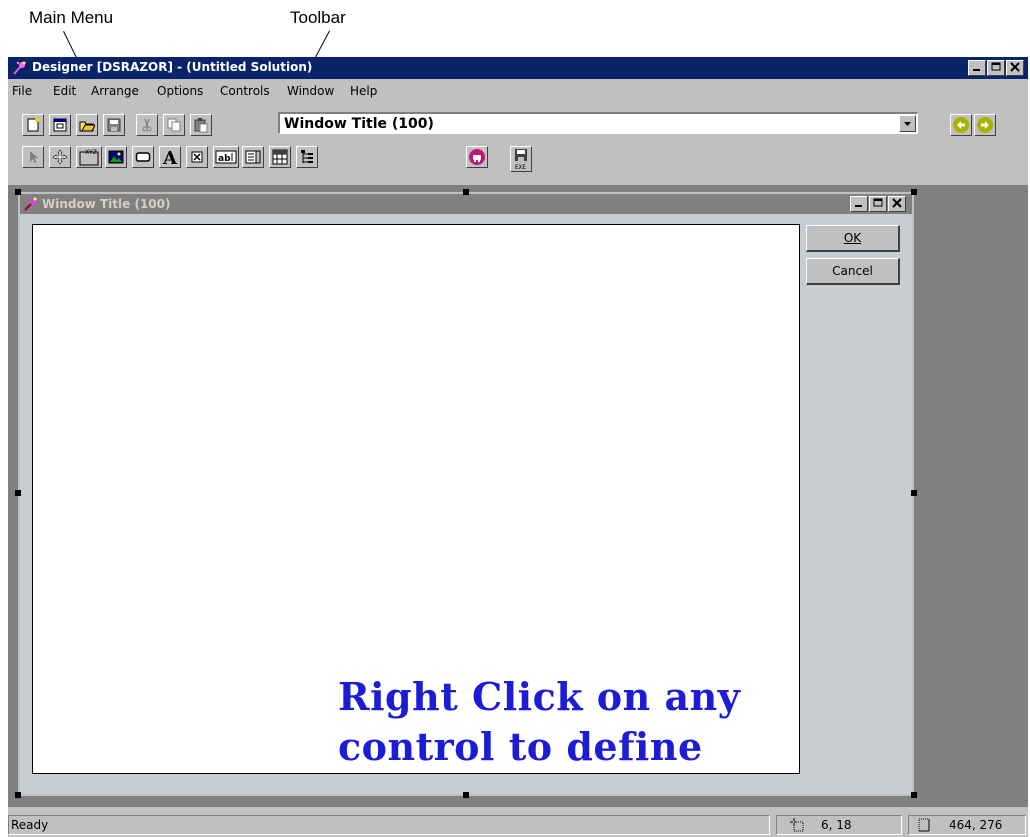 The image size is (1030, 837). I want to click on cancel-button: Cancel, so click(853, 271).